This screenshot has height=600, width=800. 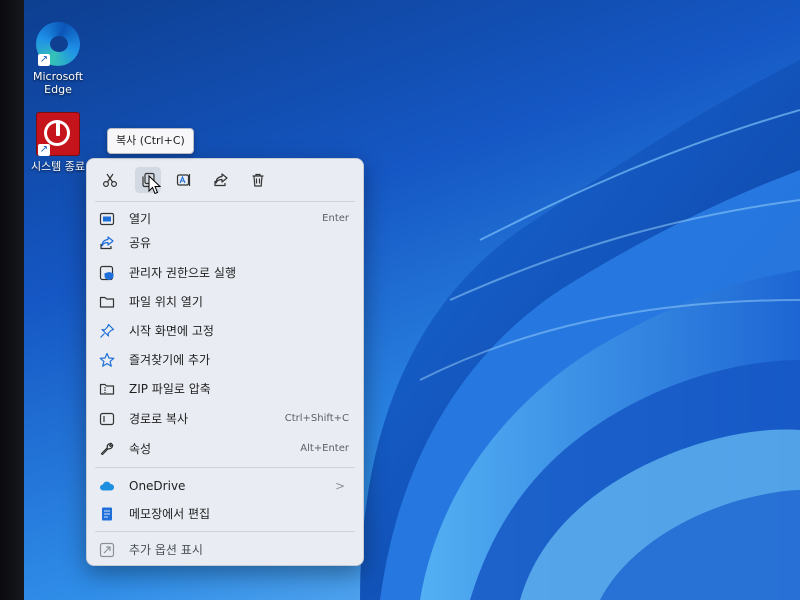 What do you see at coordinates (58, 76) in the screenshot?
I see `desktop-icon-label: Microsoft` at bounding box center [58, 76].